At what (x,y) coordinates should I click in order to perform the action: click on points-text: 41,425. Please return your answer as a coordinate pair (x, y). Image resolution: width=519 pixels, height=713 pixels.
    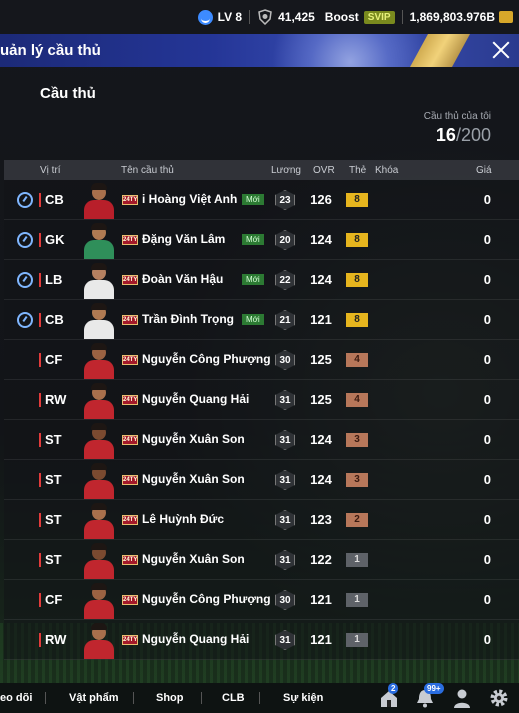
    Looking at the image, I should click on (296, 17).